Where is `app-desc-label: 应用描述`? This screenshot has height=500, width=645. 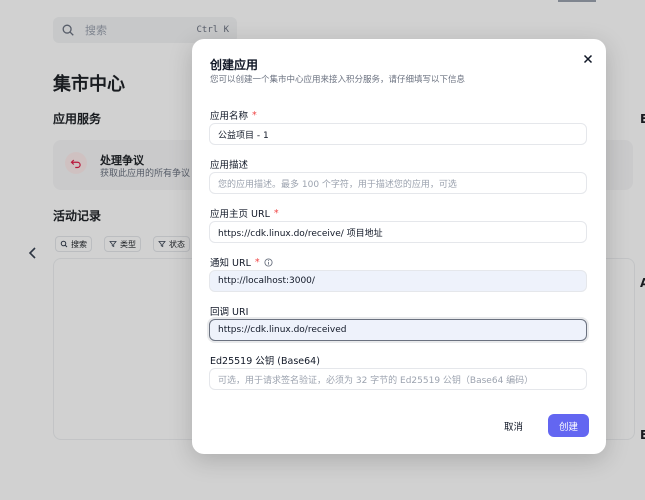
app-desc-label: 应用描述 is located at coordinates (229, 164).